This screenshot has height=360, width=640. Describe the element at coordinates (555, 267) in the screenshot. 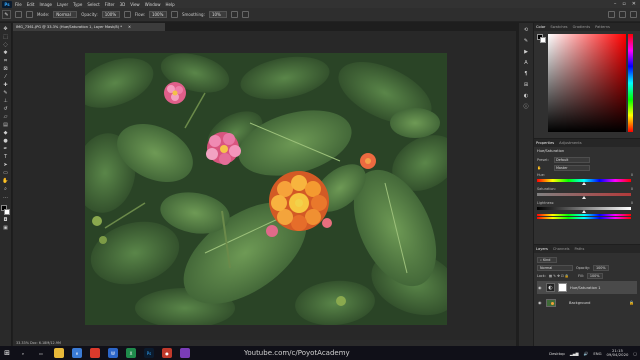

I see `blend-mode-select: Normal` at that location.